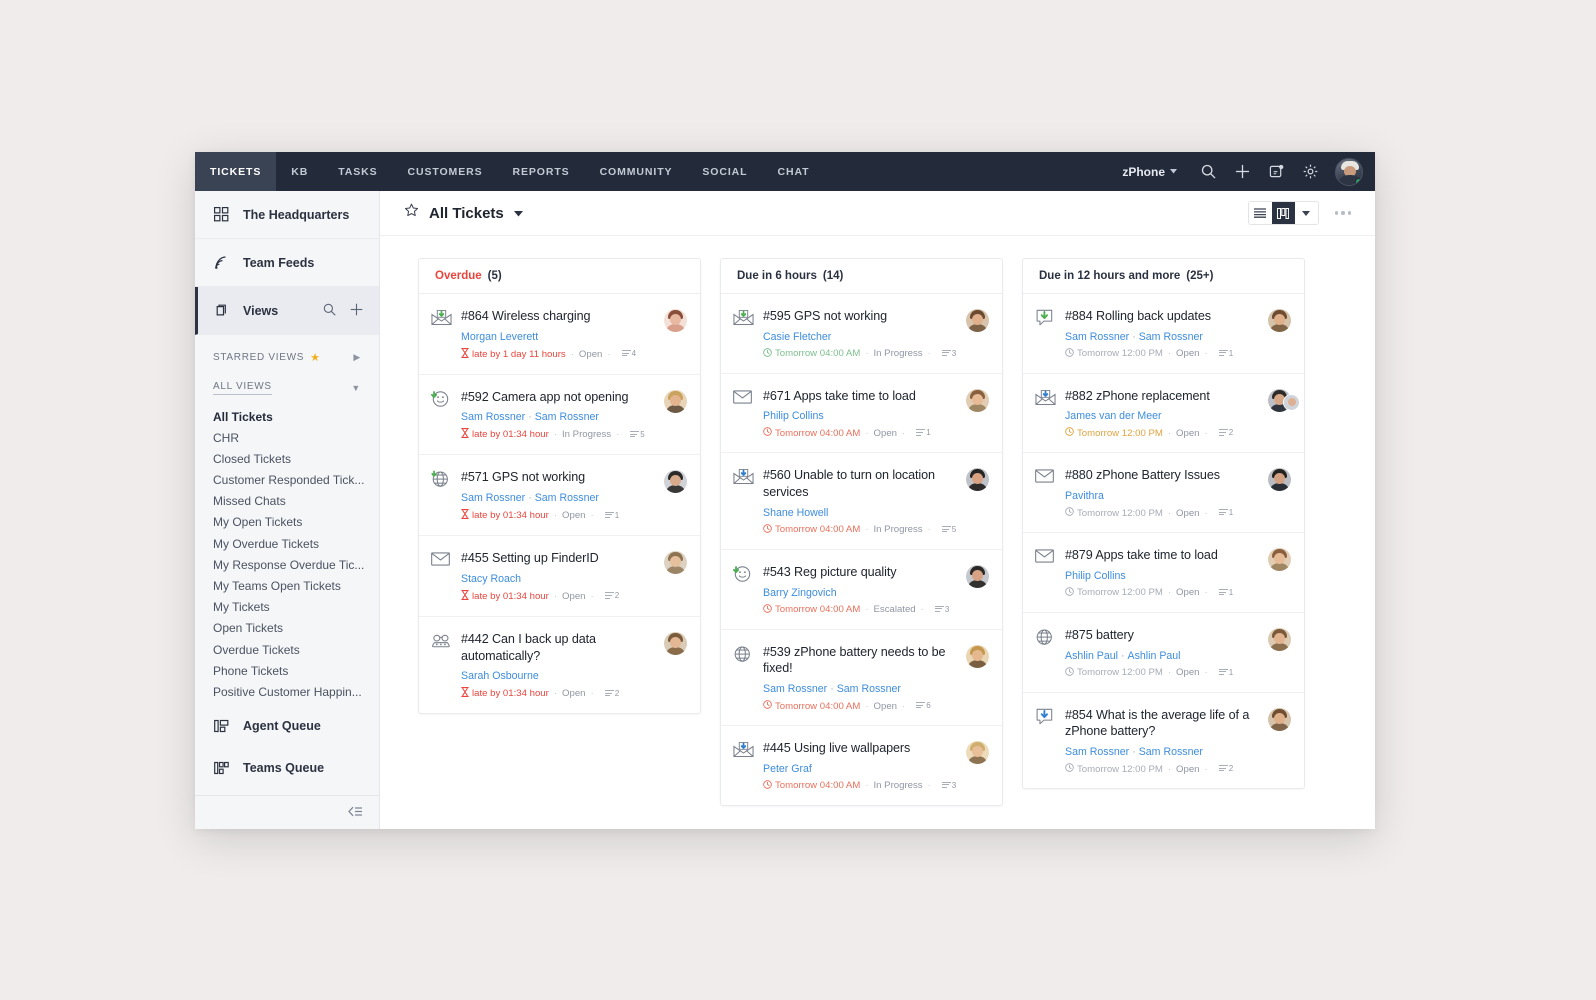  What do you see at coordinates (287, 543) in the screenshot?
I see `sidebar-view-item: My Overdue Tickets` at bounding box center [287, 543].